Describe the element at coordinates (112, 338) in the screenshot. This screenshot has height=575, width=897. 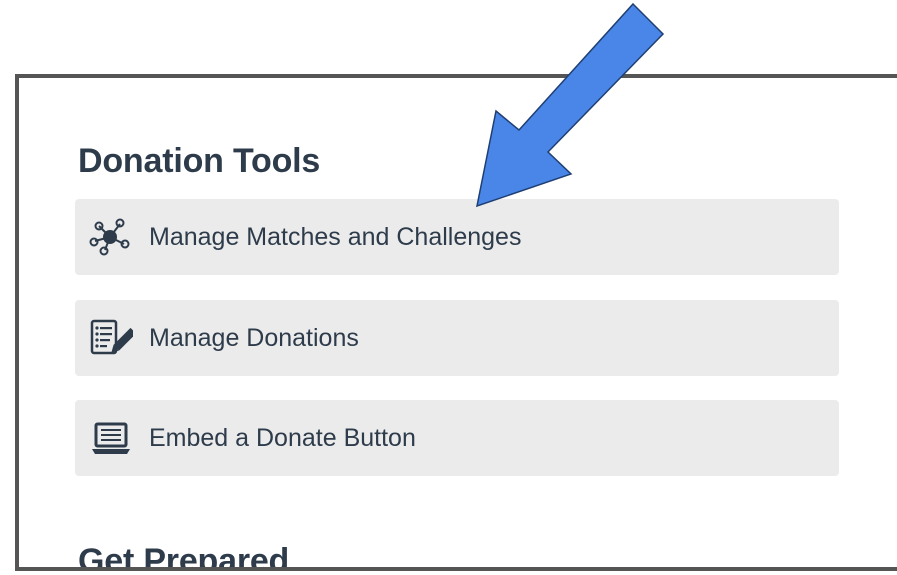
I see `edit-list-icon` at that location.